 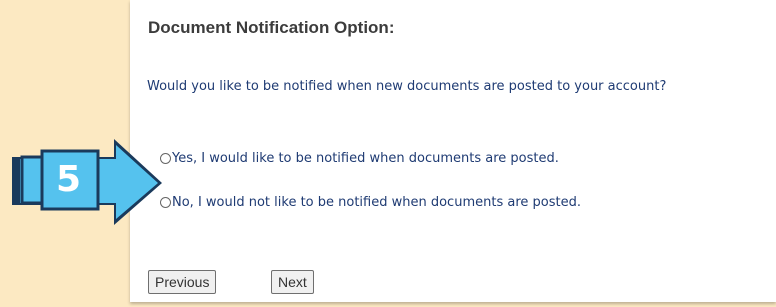 What do you see at coordinates (292, 282) in the screenshot?
I see `next-button: Next` at bounding box center [292, 282].